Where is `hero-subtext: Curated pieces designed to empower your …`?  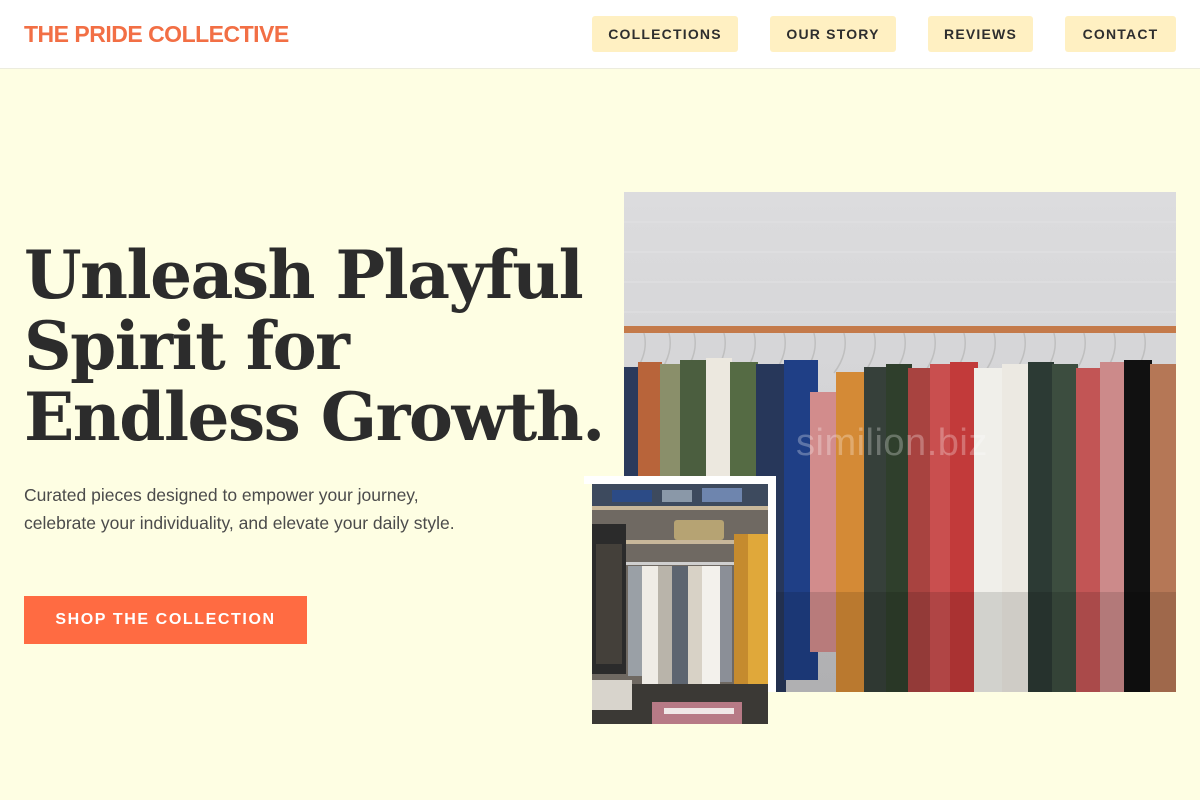 hero-subtext: Curated pieces designed to empower your … is located at coordinates (239, 509).